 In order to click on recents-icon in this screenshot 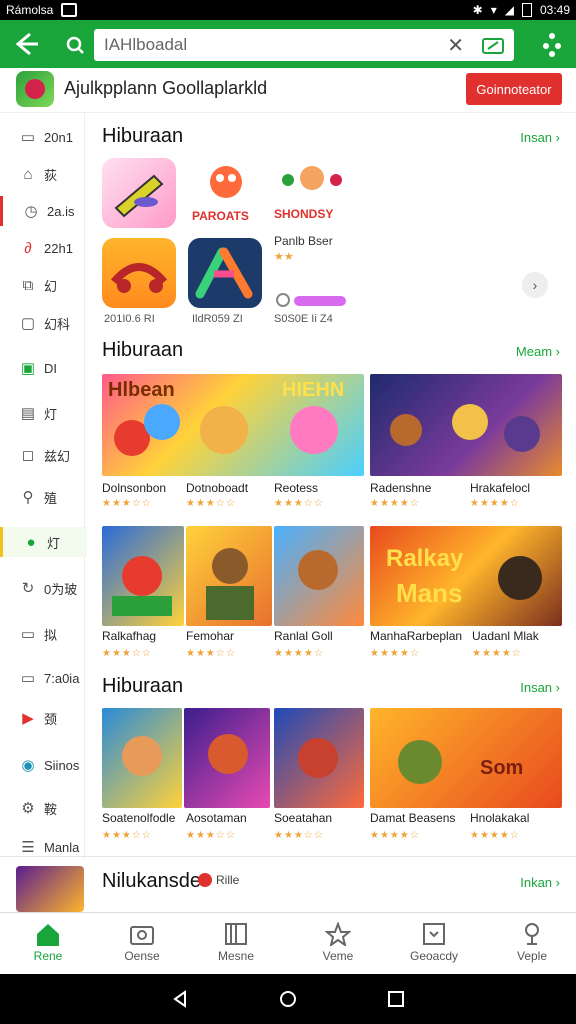, I will do `click(396, 999)`.